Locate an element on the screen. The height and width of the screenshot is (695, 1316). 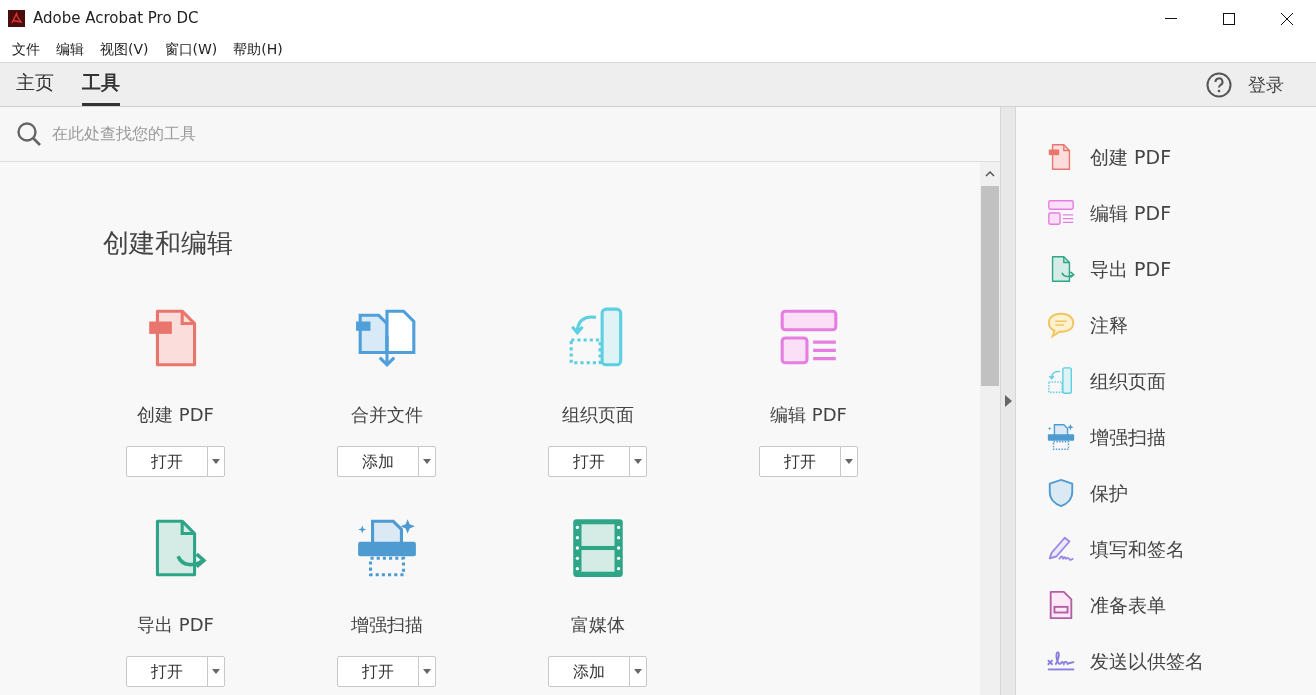
pen-icon is located at coordinates (1061, 549).